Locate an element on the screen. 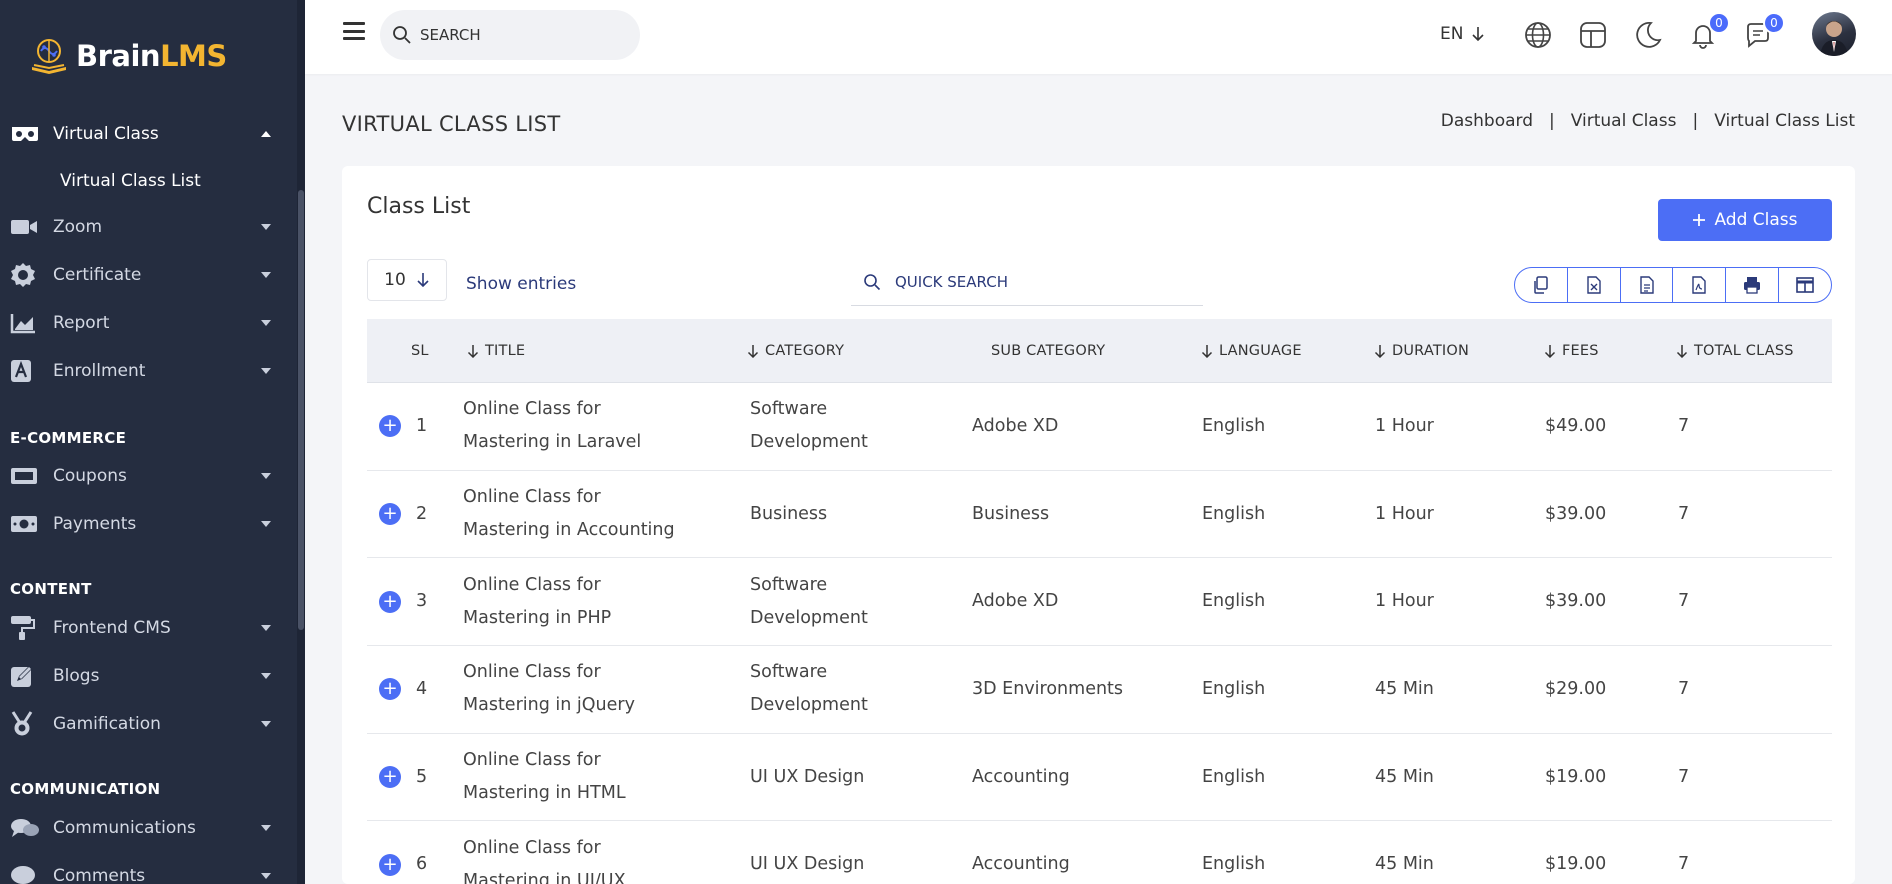 This screenshot has width=1892, height=884. sidebar-item-comments: Comments is located at coordinates (148, 870).